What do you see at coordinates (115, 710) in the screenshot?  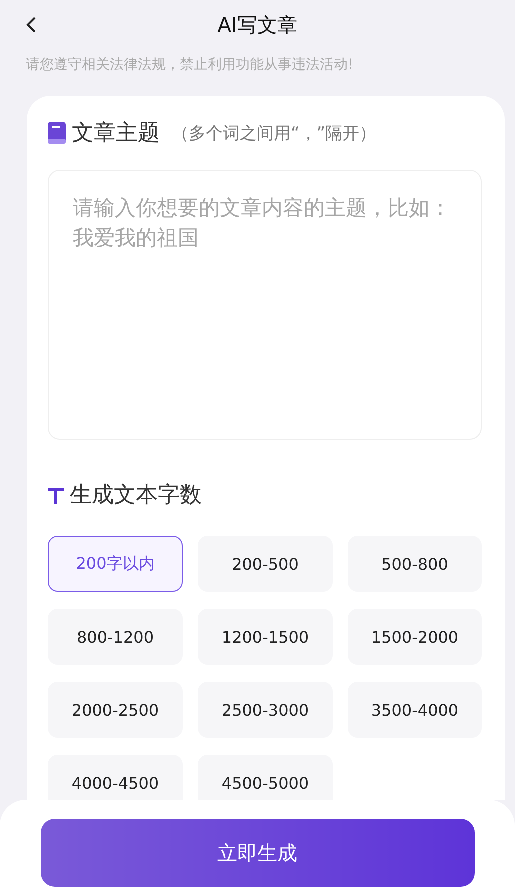 I see `length-option: 2000-2500` at bounding box center [115, 710].